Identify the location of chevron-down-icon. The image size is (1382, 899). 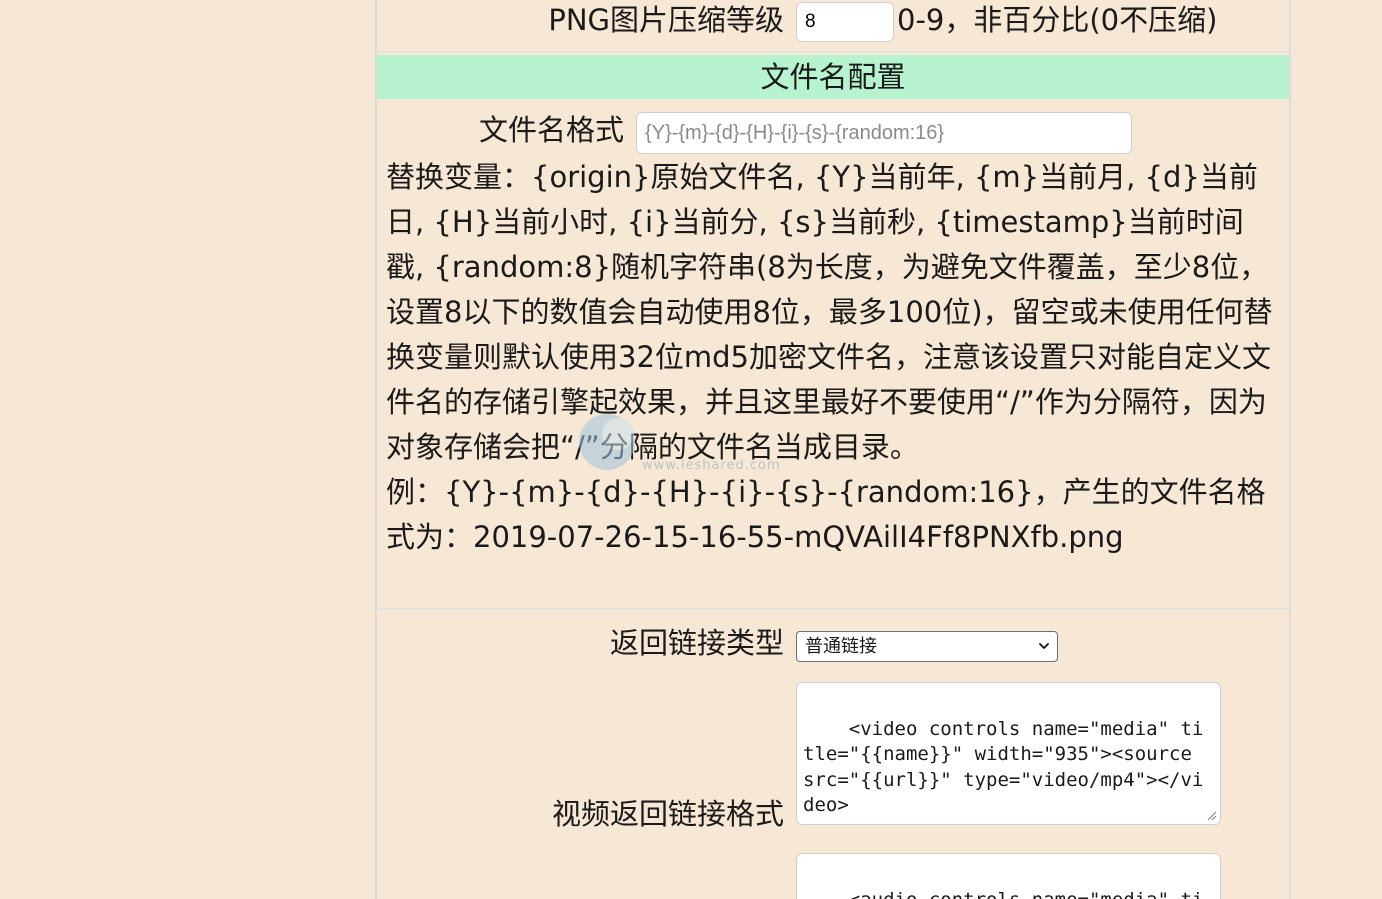
(1044, 646).